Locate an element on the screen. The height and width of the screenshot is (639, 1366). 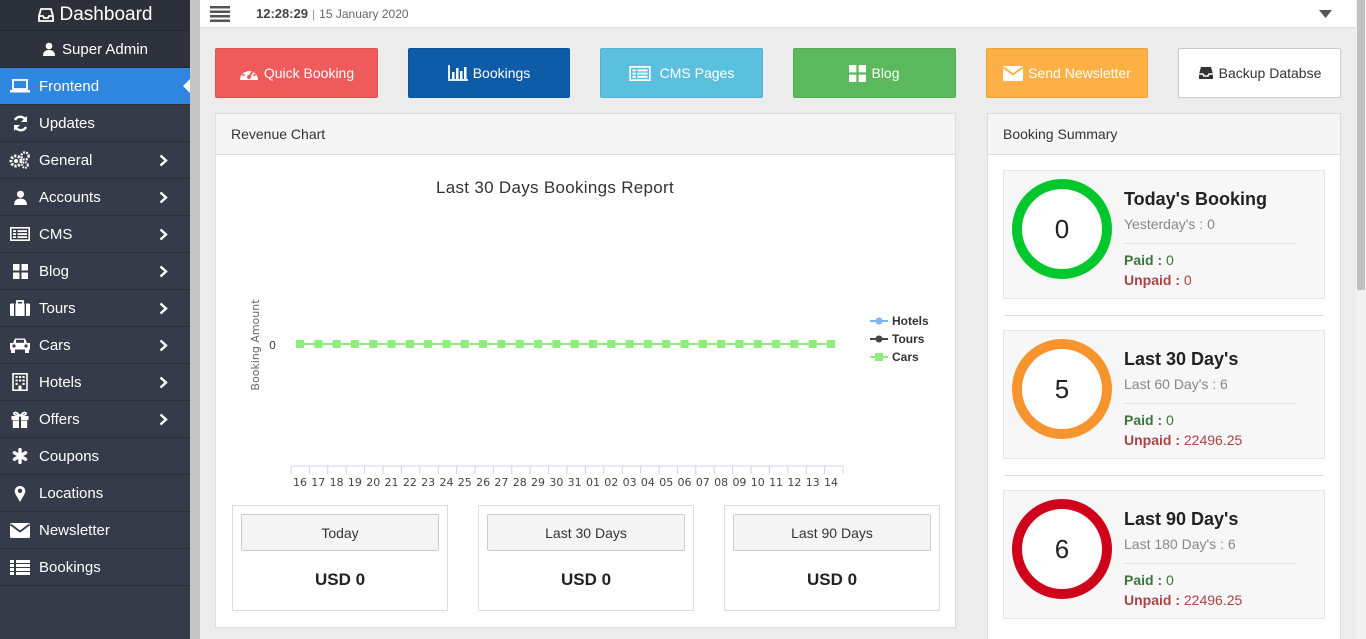
legend-item-tours: Tours is located at coordinates (897, 339).